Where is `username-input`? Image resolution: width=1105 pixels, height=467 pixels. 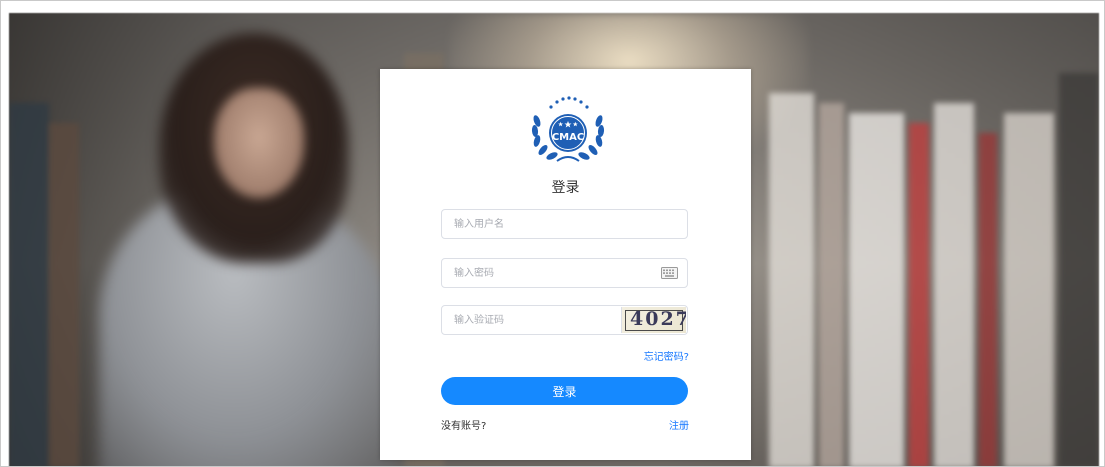 username-input is located at coordinates (564, 224).